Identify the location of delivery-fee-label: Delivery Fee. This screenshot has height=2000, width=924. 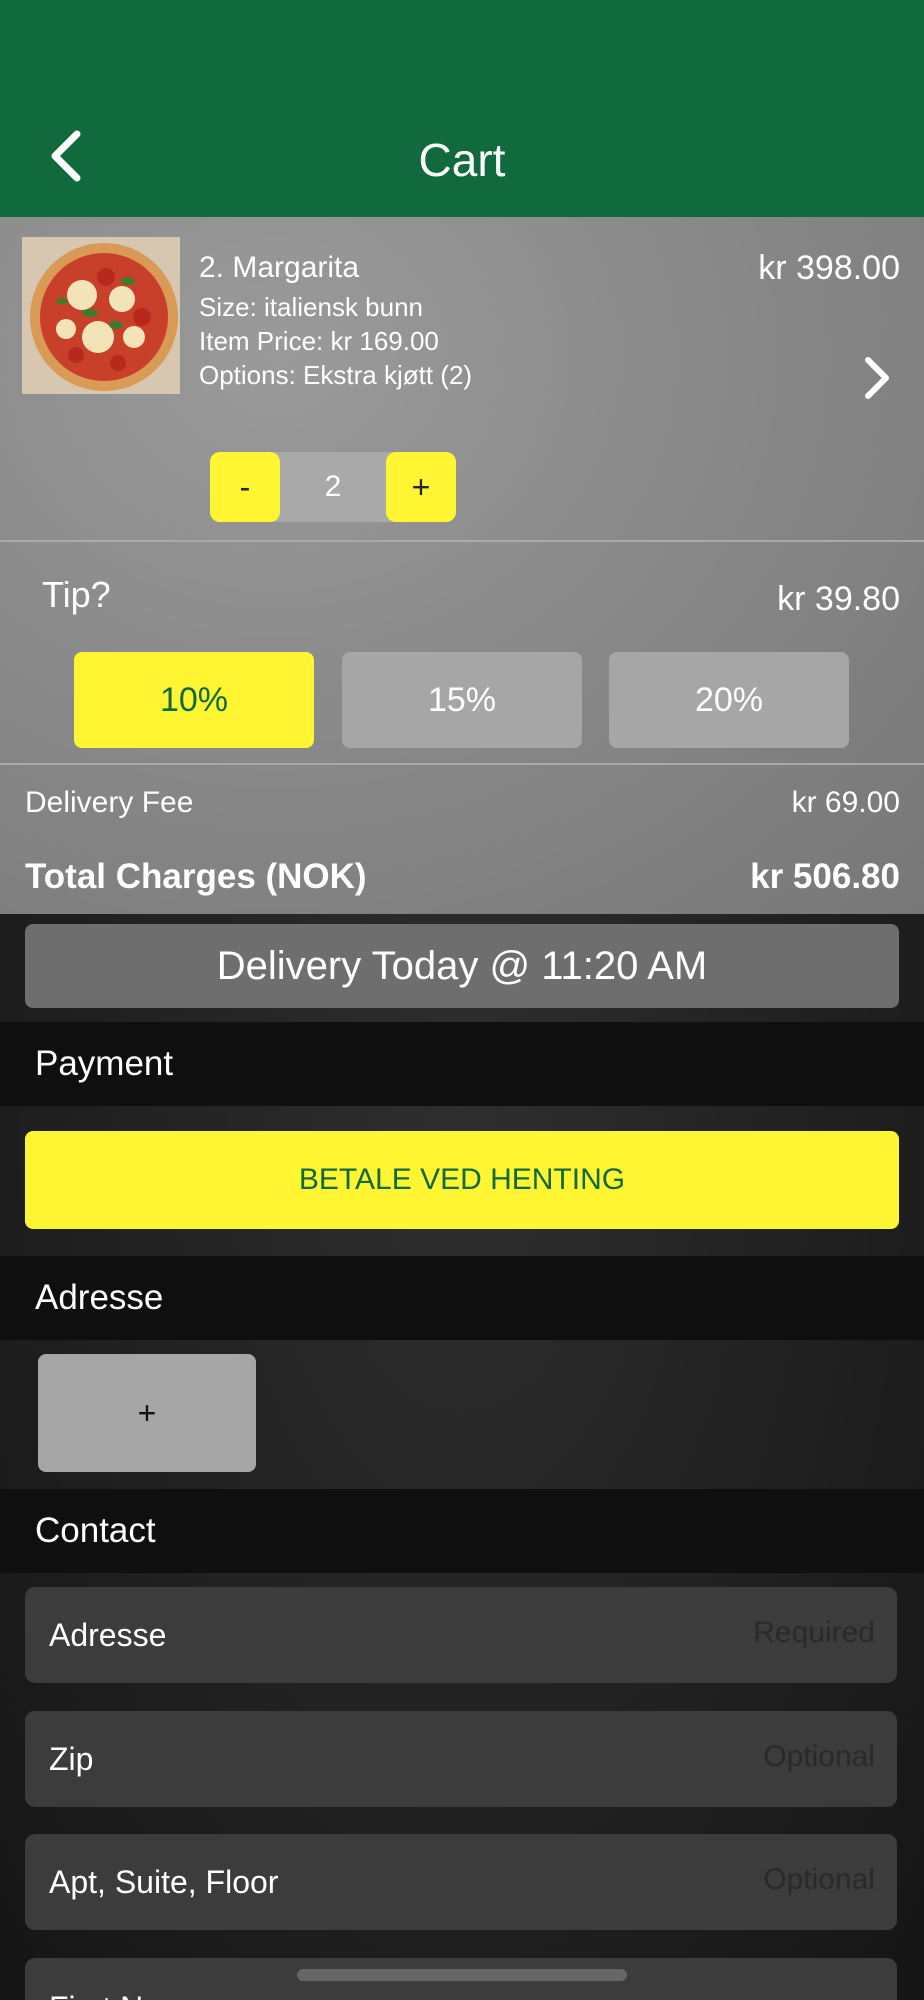
(109, 802).